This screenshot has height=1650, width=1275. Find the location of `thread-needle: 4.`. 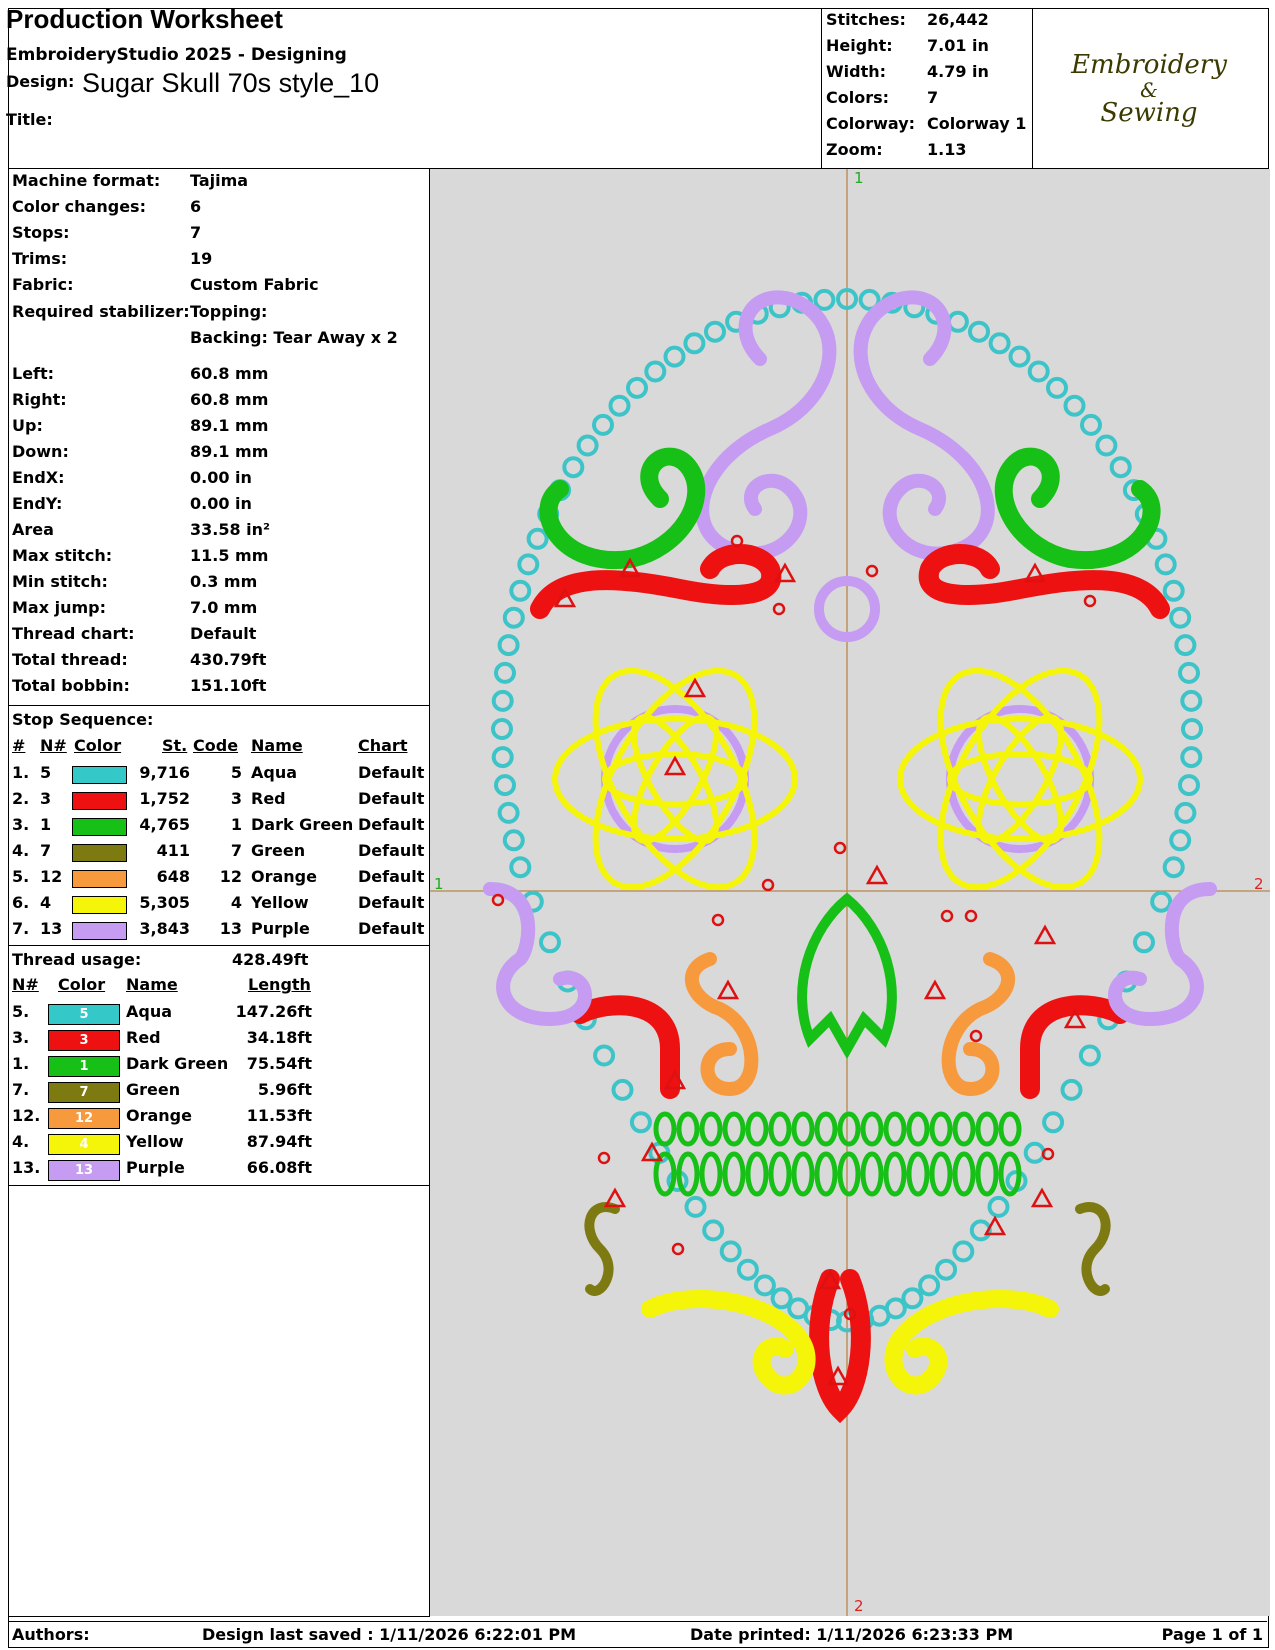

thread-needle: 4. is located at coordinates (21, 1141).